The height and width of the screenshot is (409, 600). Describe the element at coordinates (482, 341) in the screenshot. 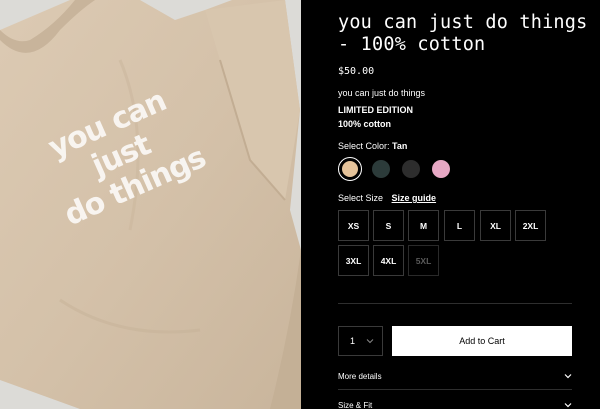

I see `add-to-cart-button: Add to Cart` at that location.